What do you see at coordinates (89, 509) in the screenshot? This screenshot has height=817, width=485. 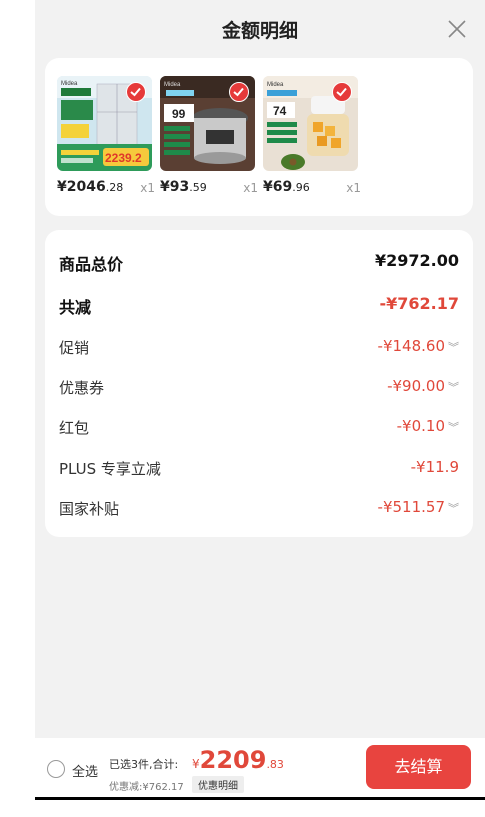 I see `row-label: 国家补贴` at bounding box center [89, 509].